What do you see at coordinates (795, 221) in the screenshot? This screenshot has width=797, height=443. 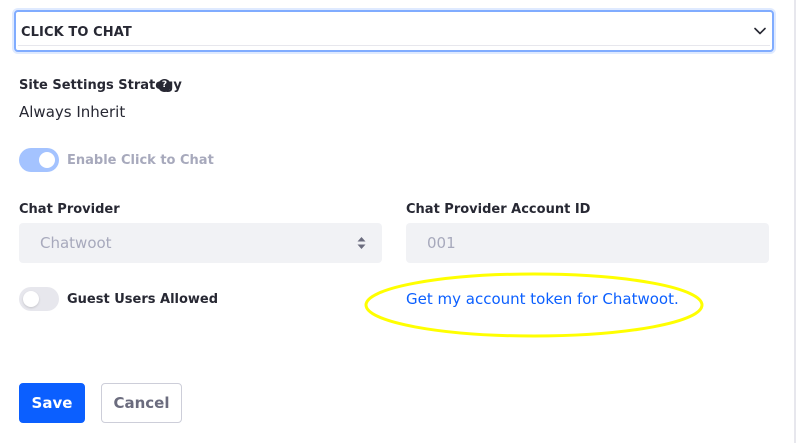 I see `panel-right-border` at bounding box center [795, 221].